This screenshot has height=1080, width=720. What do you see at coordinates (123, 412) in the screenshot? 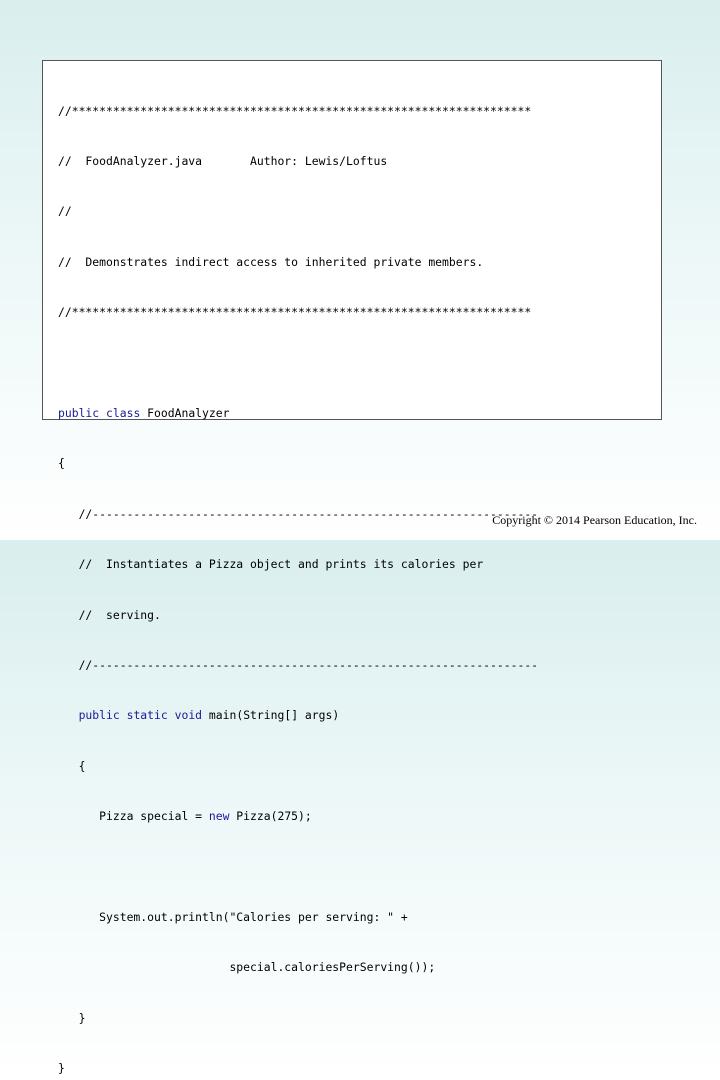
I see `keyword-class: class` at bounding box center [123, 412].